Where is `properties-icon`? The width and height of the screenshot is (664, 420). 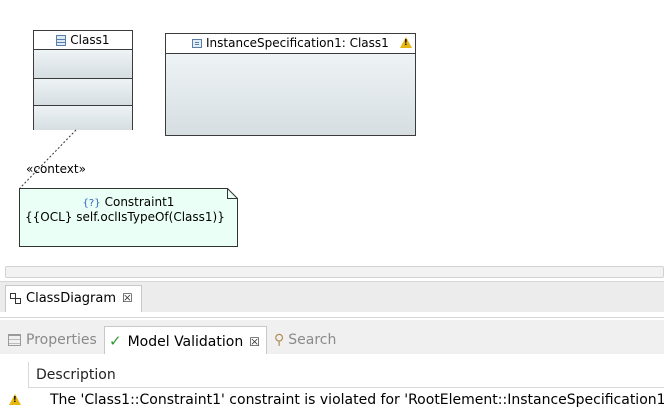
properties-icon is located at coordinates (14, 340).